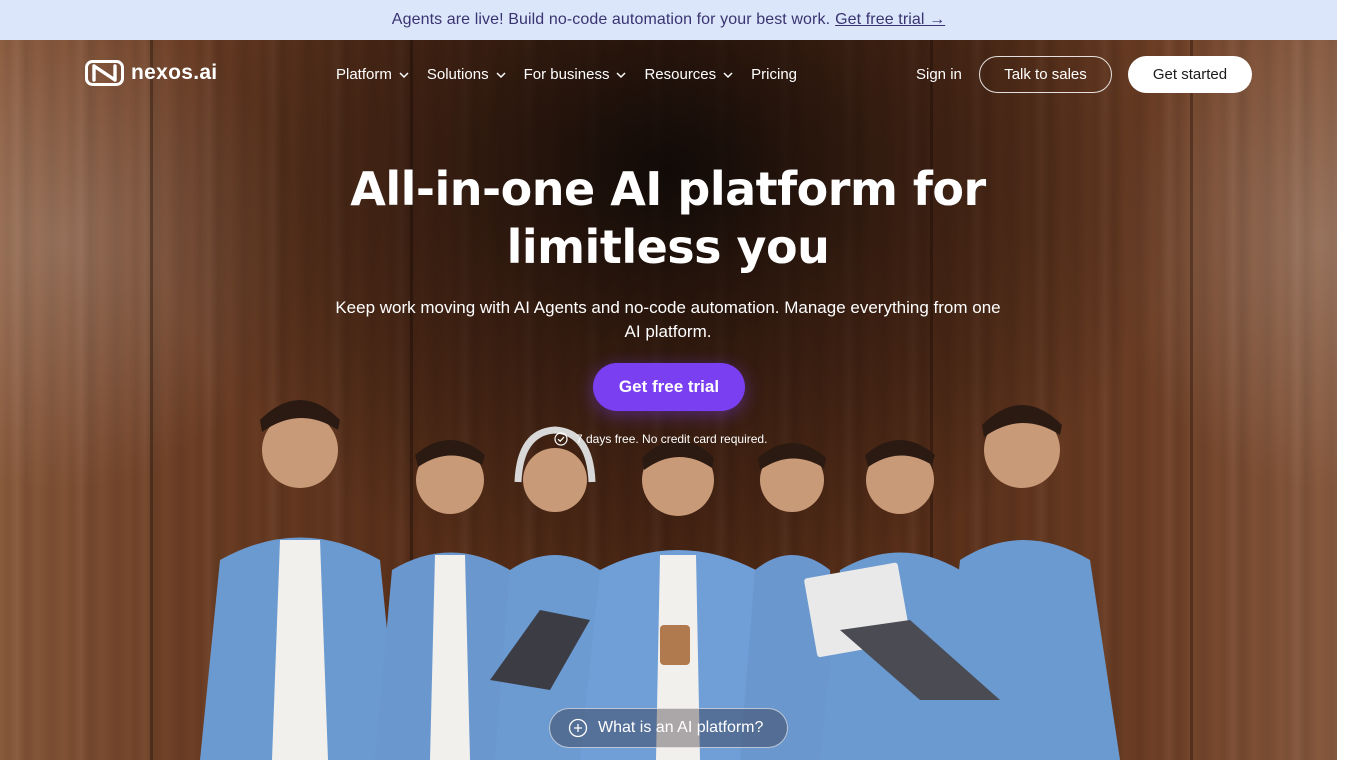  I want to click on nav-item-solutions: Solutions, so click(467, 74).